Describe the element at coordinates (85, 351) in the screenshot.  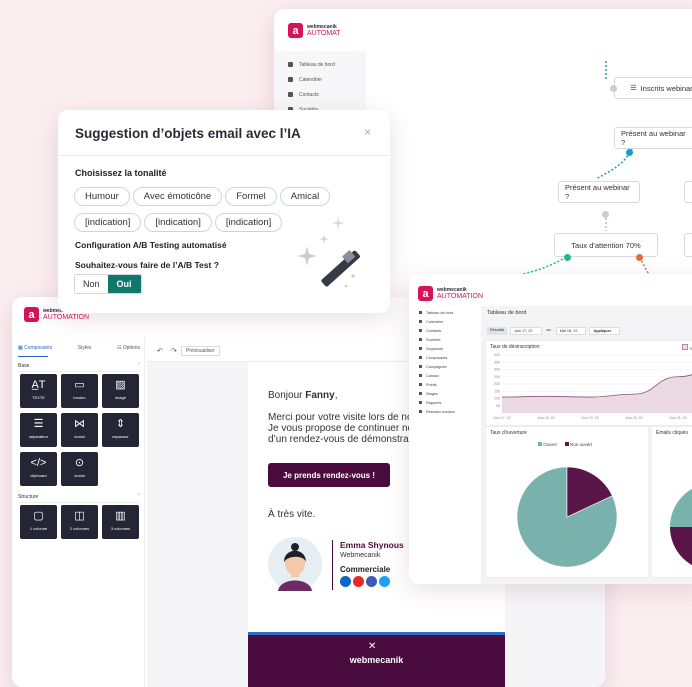
I see `tab-styles: Styles` at that location.